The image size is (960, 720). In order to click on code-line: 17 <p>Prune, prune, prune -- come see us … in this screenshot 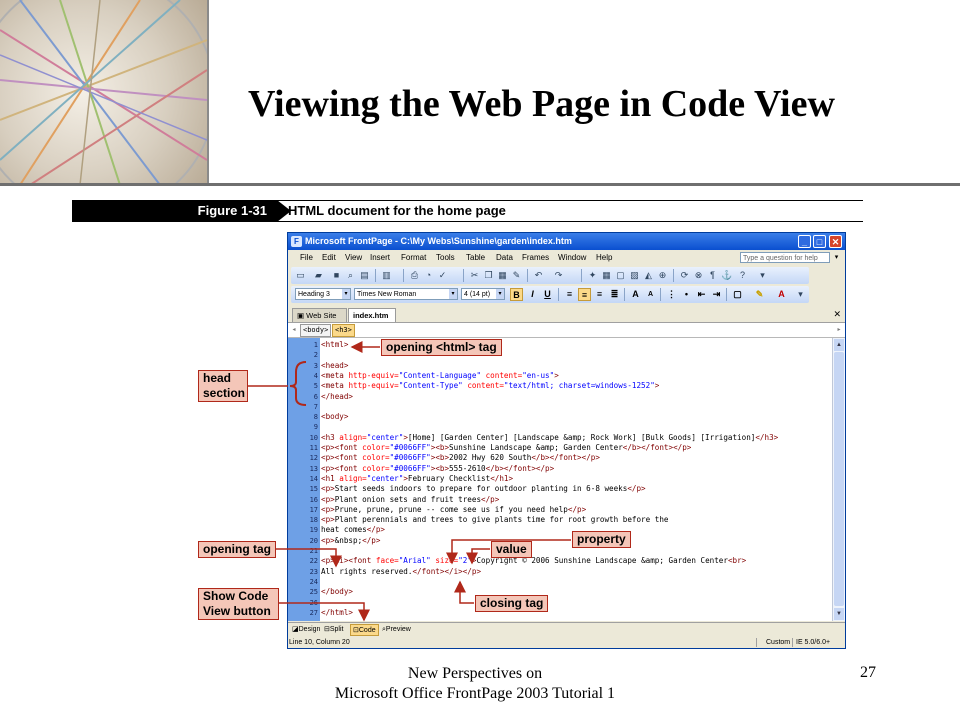, I will do `click(560, 510)`.